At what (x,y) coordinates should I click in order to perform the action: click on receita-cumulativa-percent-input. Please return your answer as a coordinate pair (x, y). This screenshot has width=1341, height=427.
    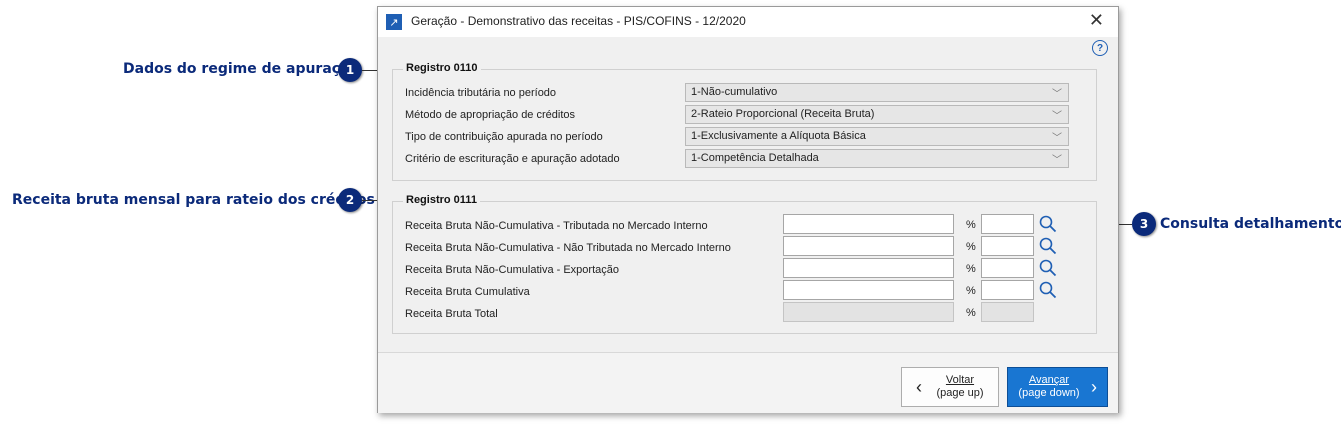
    Looking at the image, I should click on (1007, 290).